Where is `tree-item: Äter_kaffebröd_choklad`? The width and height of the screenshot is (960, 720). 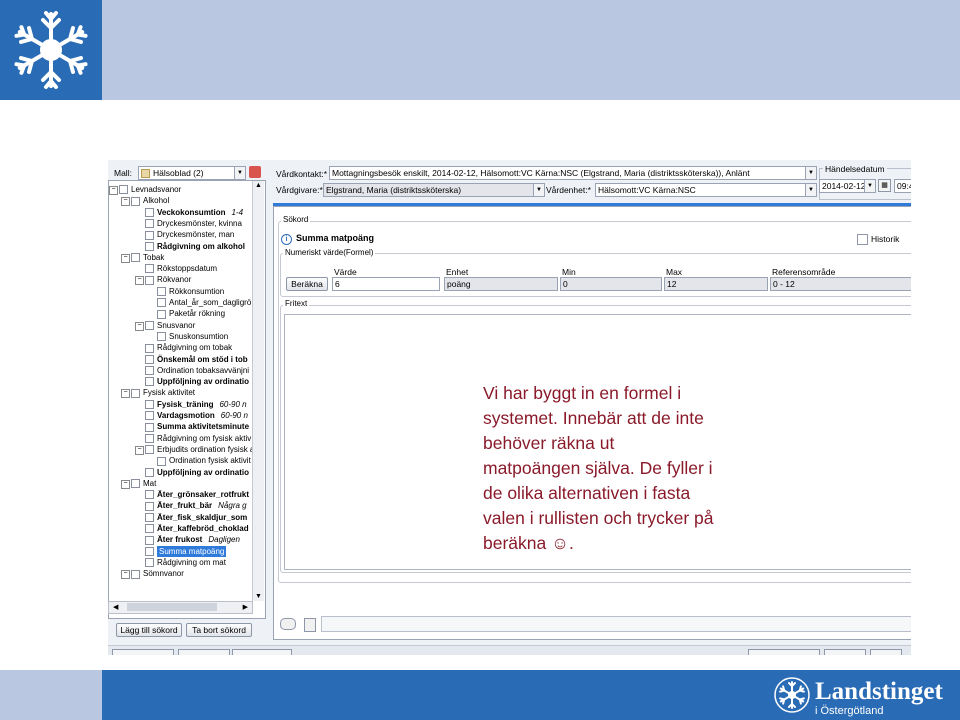
tree-item: Äter_kaffebröd_choklad is located at coordinates (197, 528).